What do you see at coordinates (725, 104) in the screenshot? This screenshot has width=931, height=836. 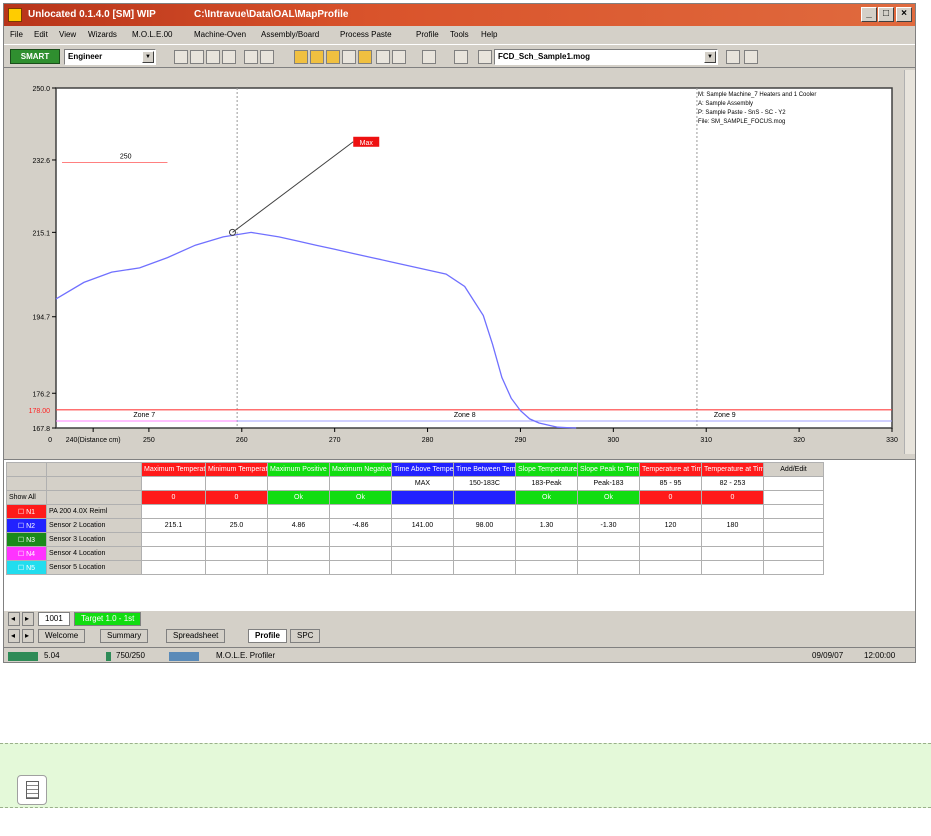 I see `chart-legend-line: A: Sample Assembly` at bounding box center [725, 104].